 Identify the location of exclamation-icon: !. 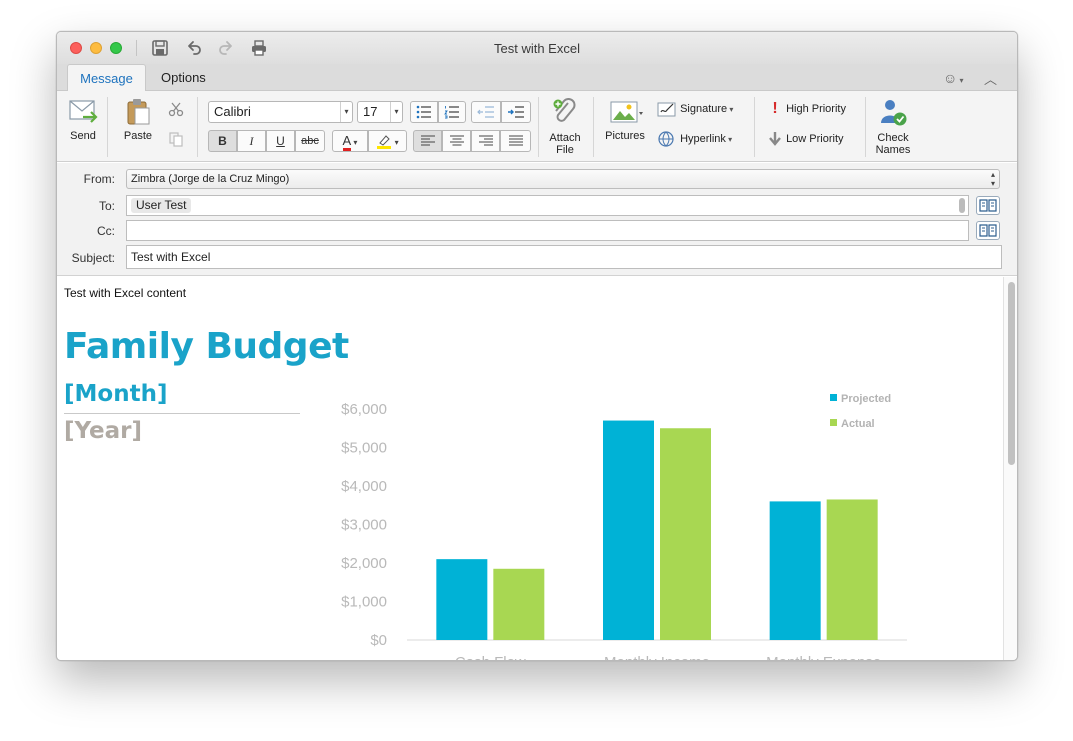
(775, 109).